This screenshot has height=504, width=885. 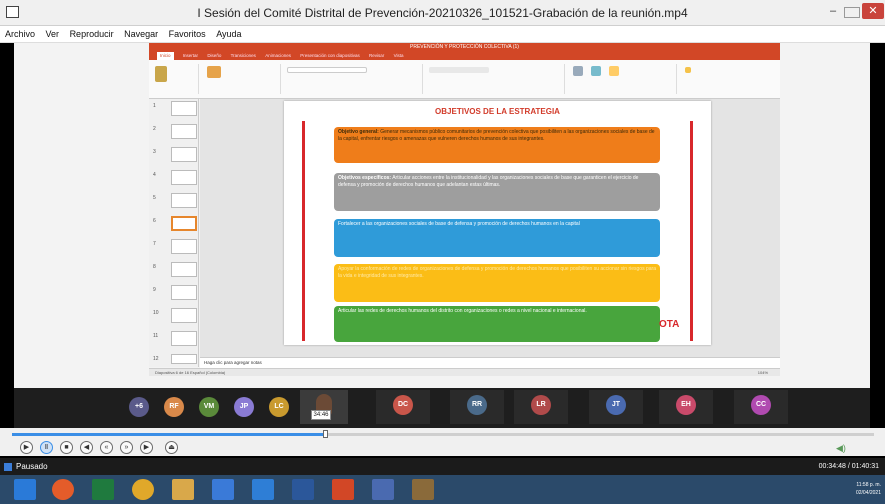 I want to click on clock-time: 11:58 p. m., so click(x=868, y=485).